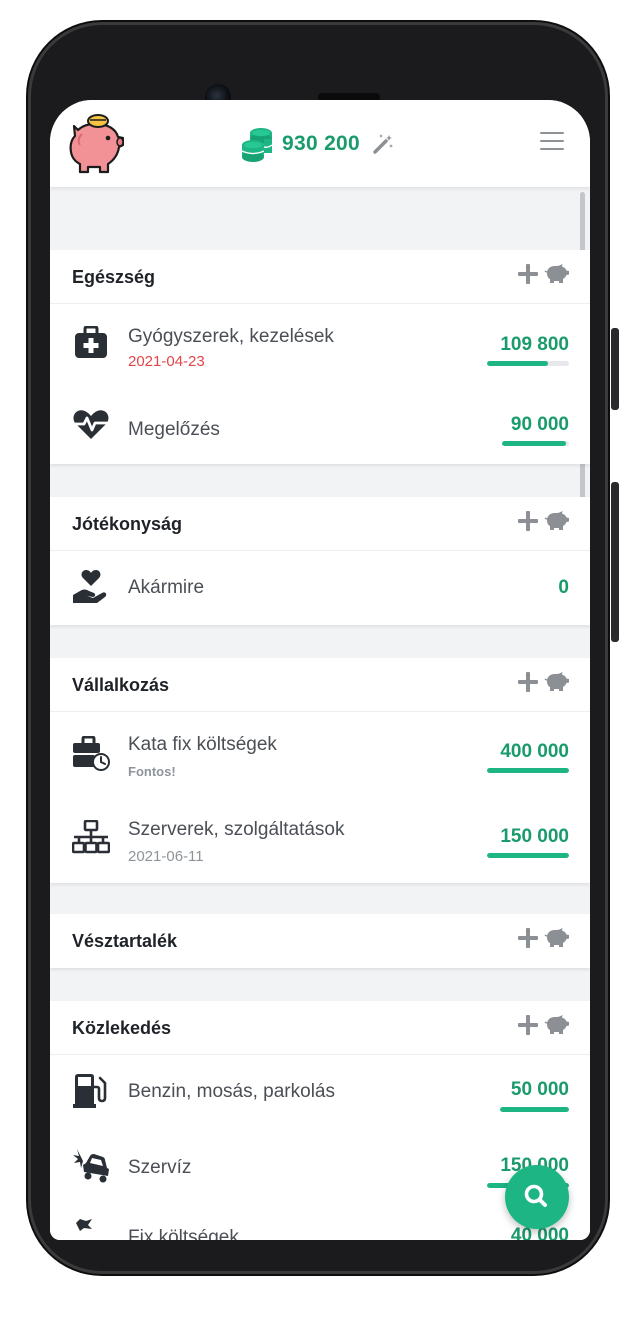  What do you see at coordinates (114, 277) in the screenshot?
I see `category-title: Egészség` at bounding box center [114, 277].